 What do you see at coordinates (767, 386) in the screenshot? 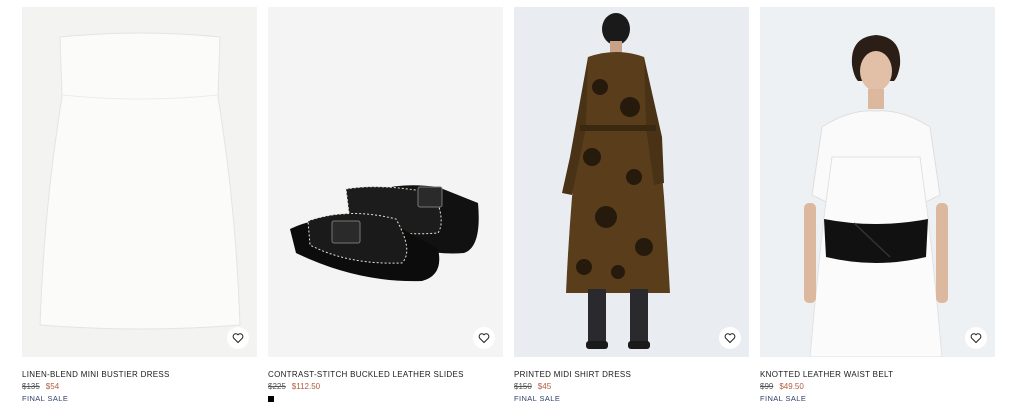
I see `original-price: $99` at bounding box center [767, 386].